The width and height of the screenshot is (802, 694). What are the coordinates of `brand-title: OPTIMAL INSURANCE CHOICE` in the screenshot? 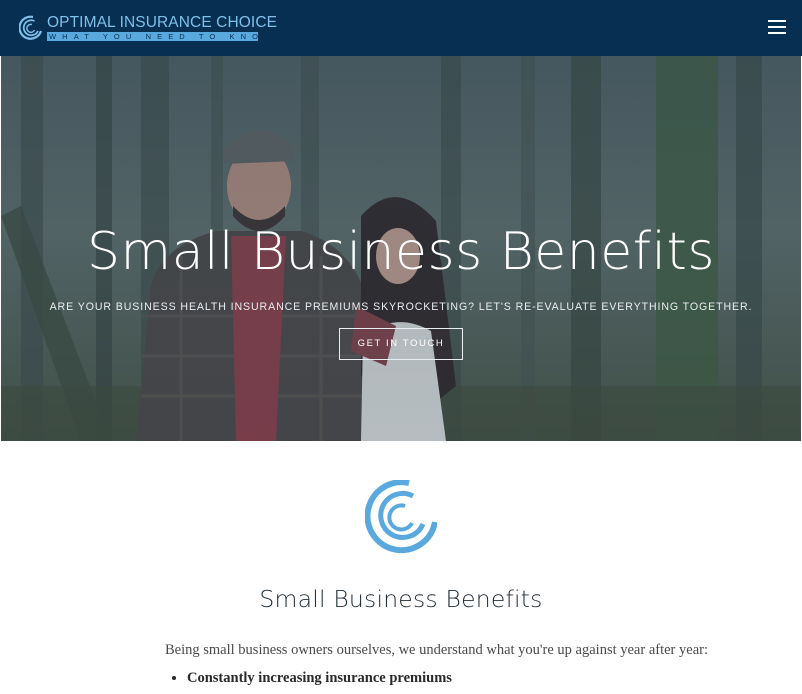 It's located at (162, 22).